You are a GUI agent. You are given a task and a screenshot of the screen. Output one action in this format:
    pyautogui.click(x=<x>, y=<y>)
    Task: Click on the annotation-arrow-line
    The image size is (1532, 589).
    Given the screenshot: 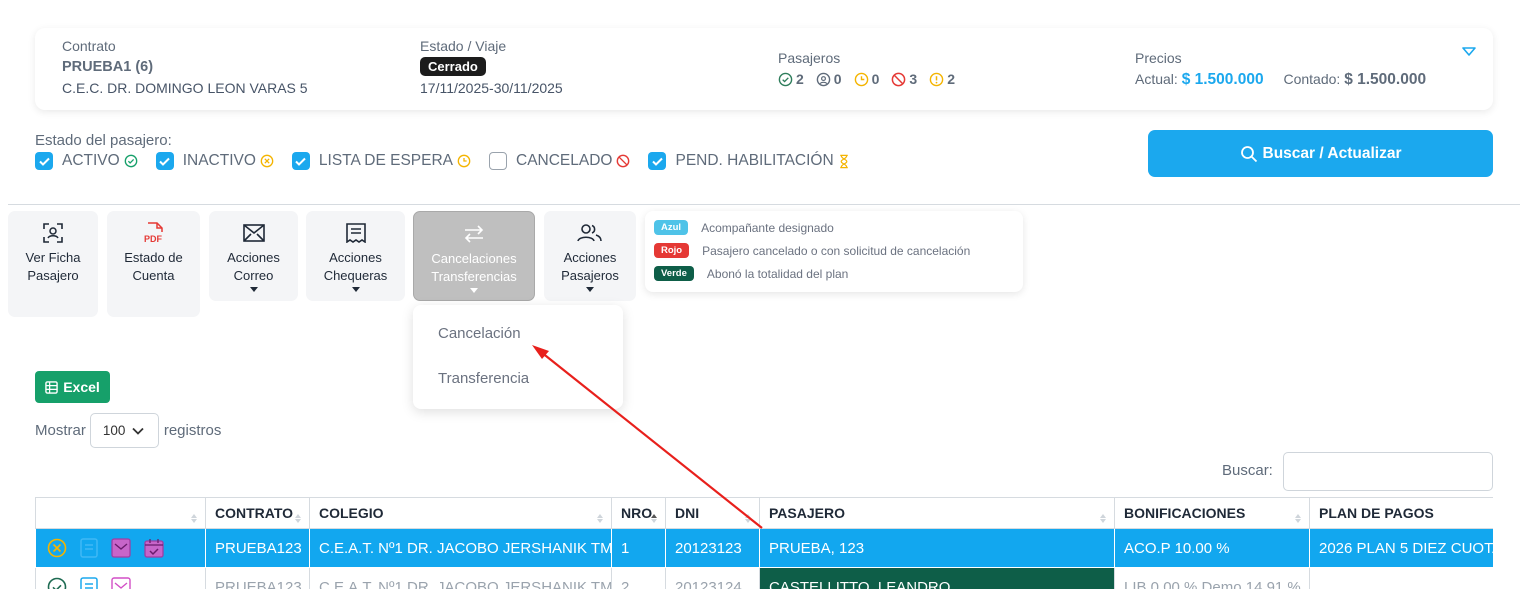 What is the action you would take?
    pyautogui.click(x=651, y=440)
    